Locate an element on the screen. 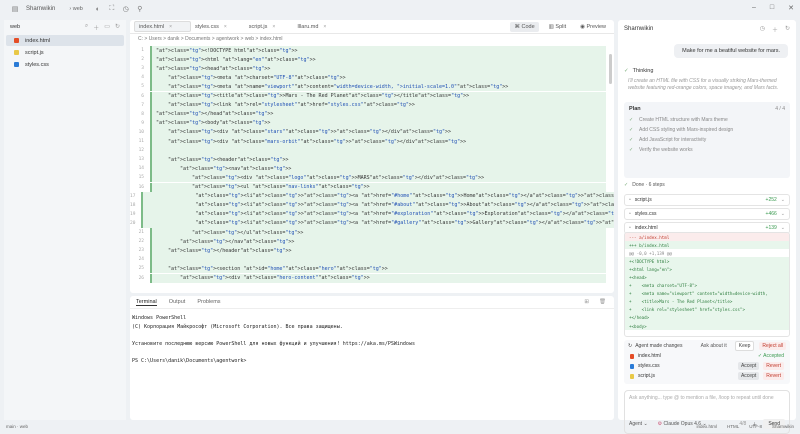 The height and width of the screenshot is (434, 800). plan-count: 4 / 4 is located at coordinates (780, 109).